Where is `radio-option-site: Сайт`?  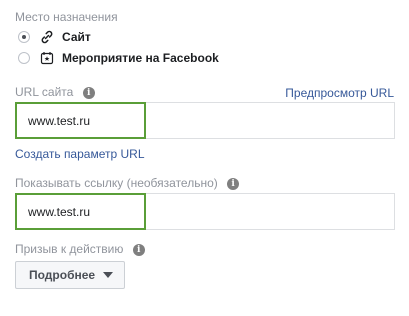
radio-option-site: Сайт is located at coordinates (54, 37).